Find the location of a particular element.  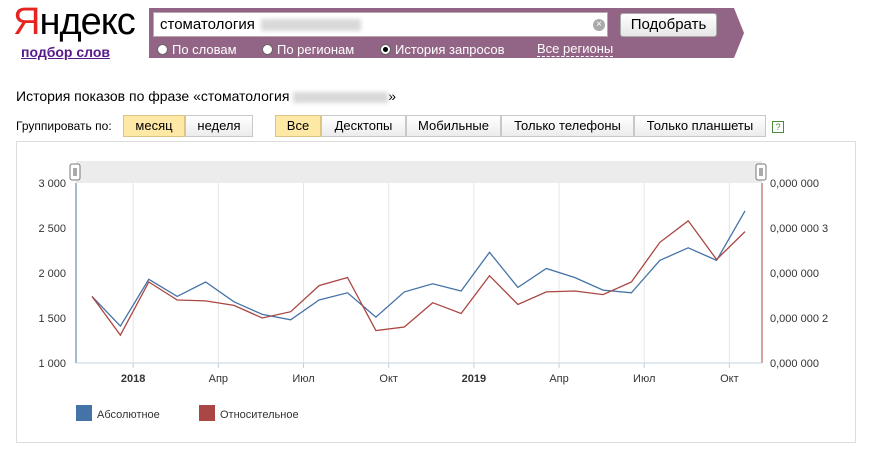

y-left-tick-label: 2 000 is located at coordinates (52, 274).